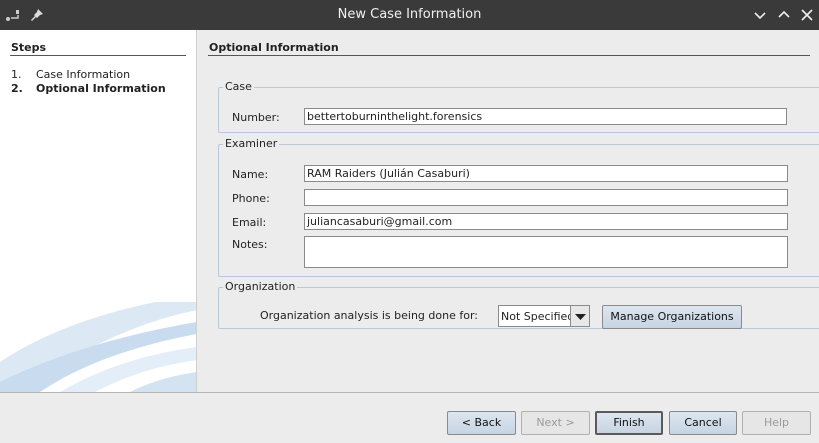 The image size is (819, 443). Describe the element at coordinates (703, 423) in the screenshot. I see `cancel-button: Cancel` at that location.